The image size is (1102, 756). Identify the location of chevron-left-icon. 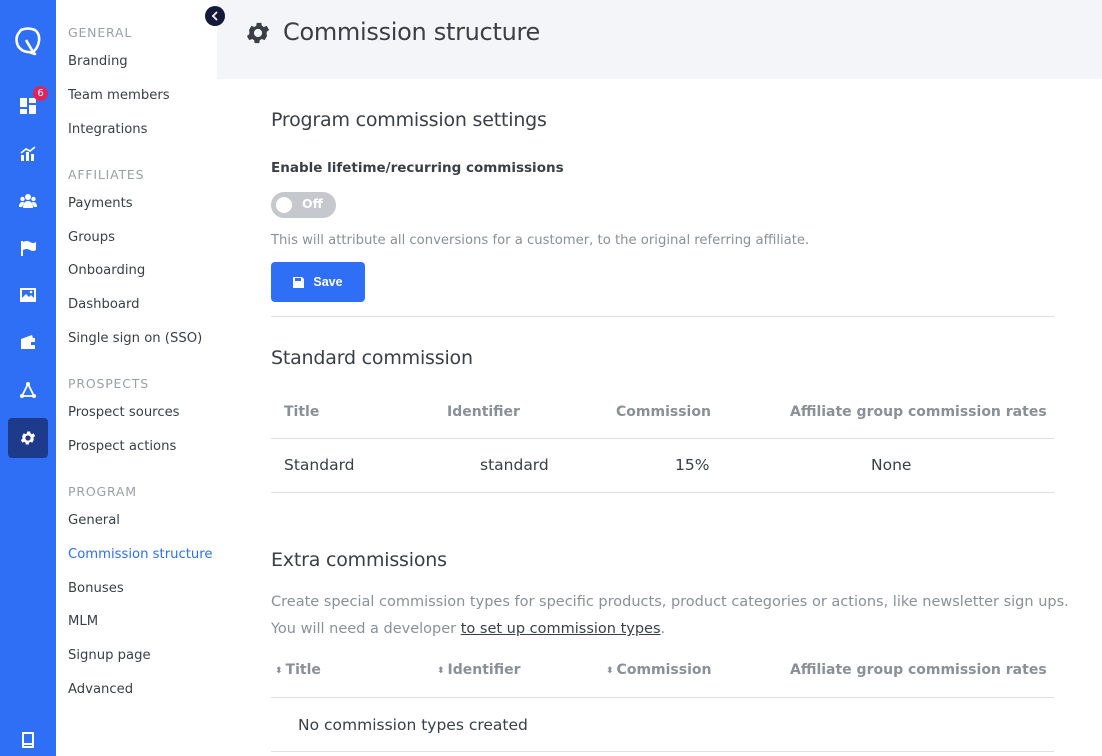
(215, 16).